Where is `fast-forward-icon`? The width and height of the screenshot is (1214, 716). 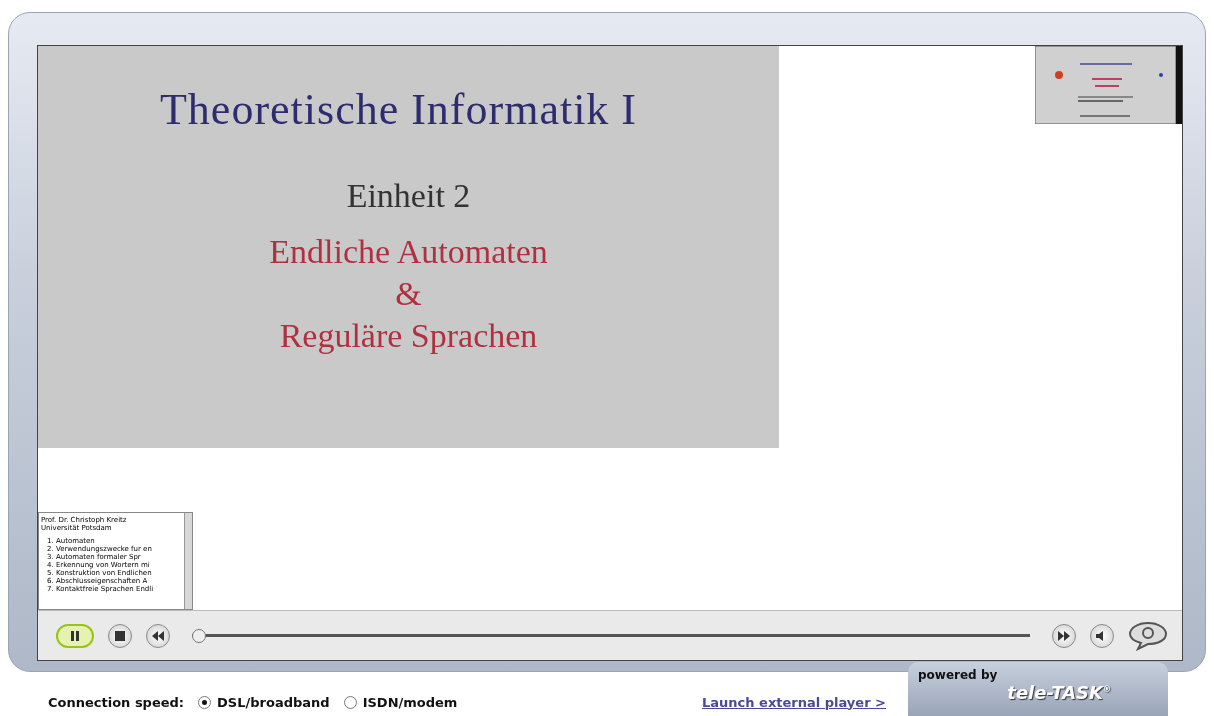
fast-forward-icon is located at coordinates (1064, 635).